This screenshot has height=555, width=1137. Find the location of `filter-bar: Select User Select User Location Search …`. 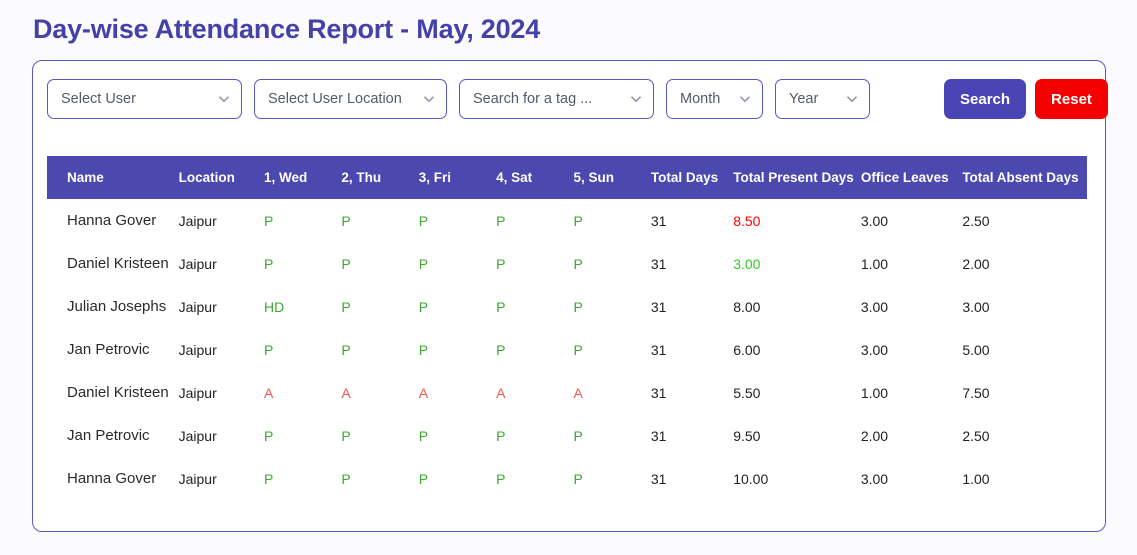

filter-bar: Select User Select User Location Search … is located at coordinates (570, 99).